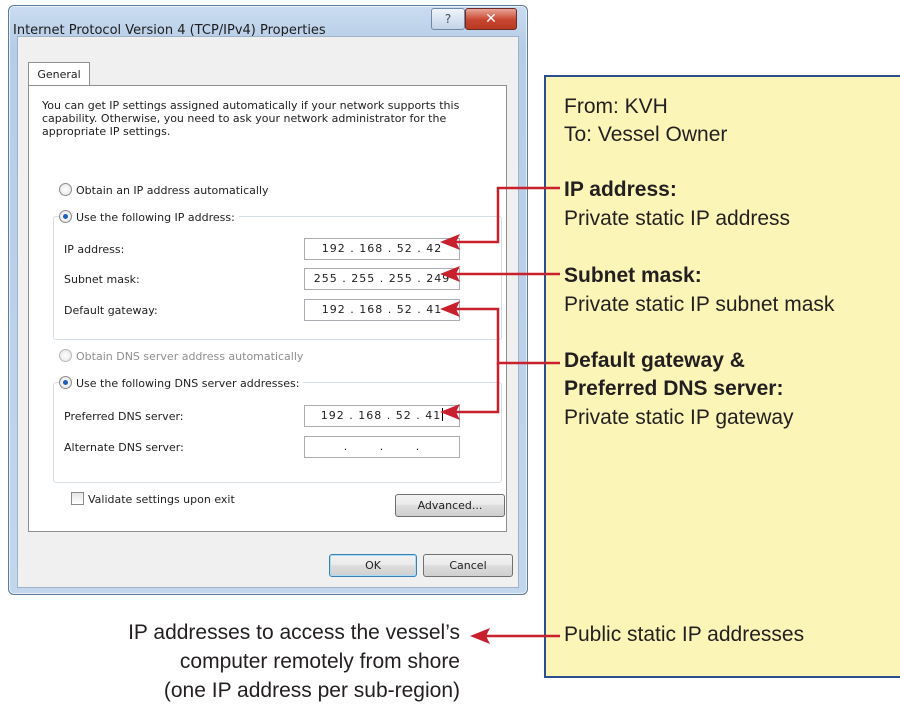  I want to click on radio-obtain-dns-auto: Obtain DNS server address automatically, so click(183, 356).